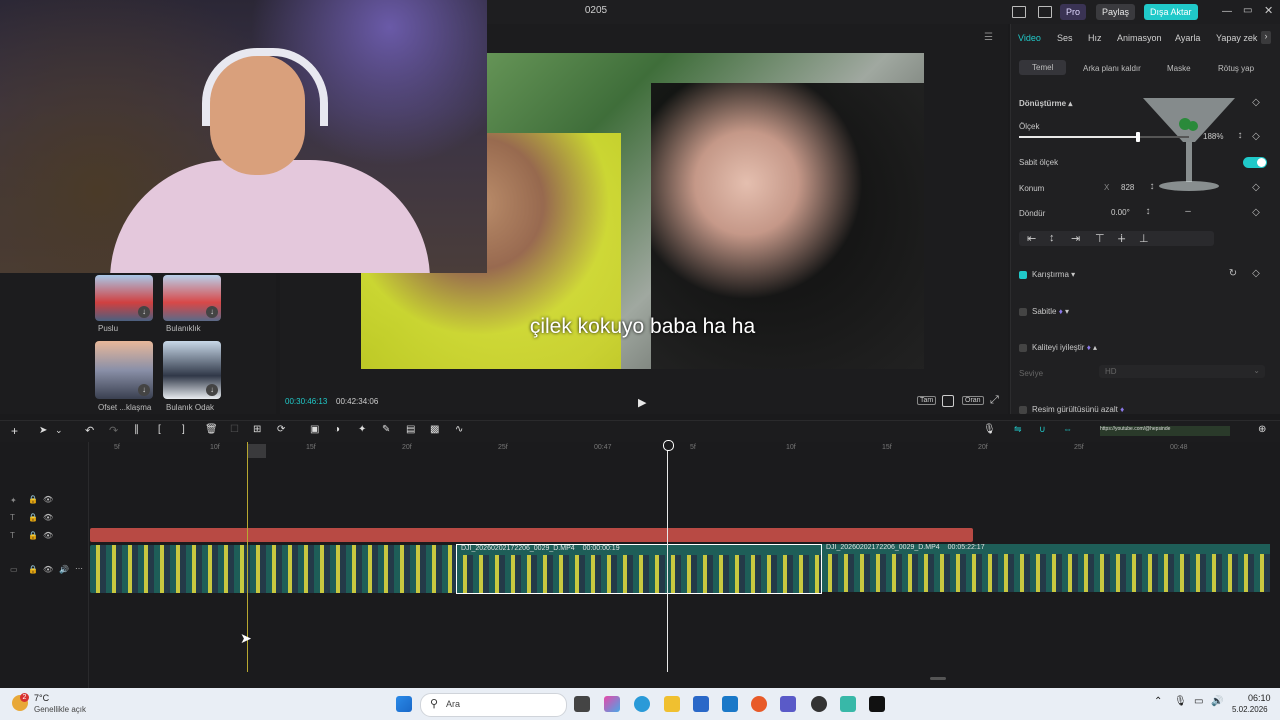  Describe the element at coordinates (1052, 238) in the screenshot. I see `align-center-icon: ↕` at that location.